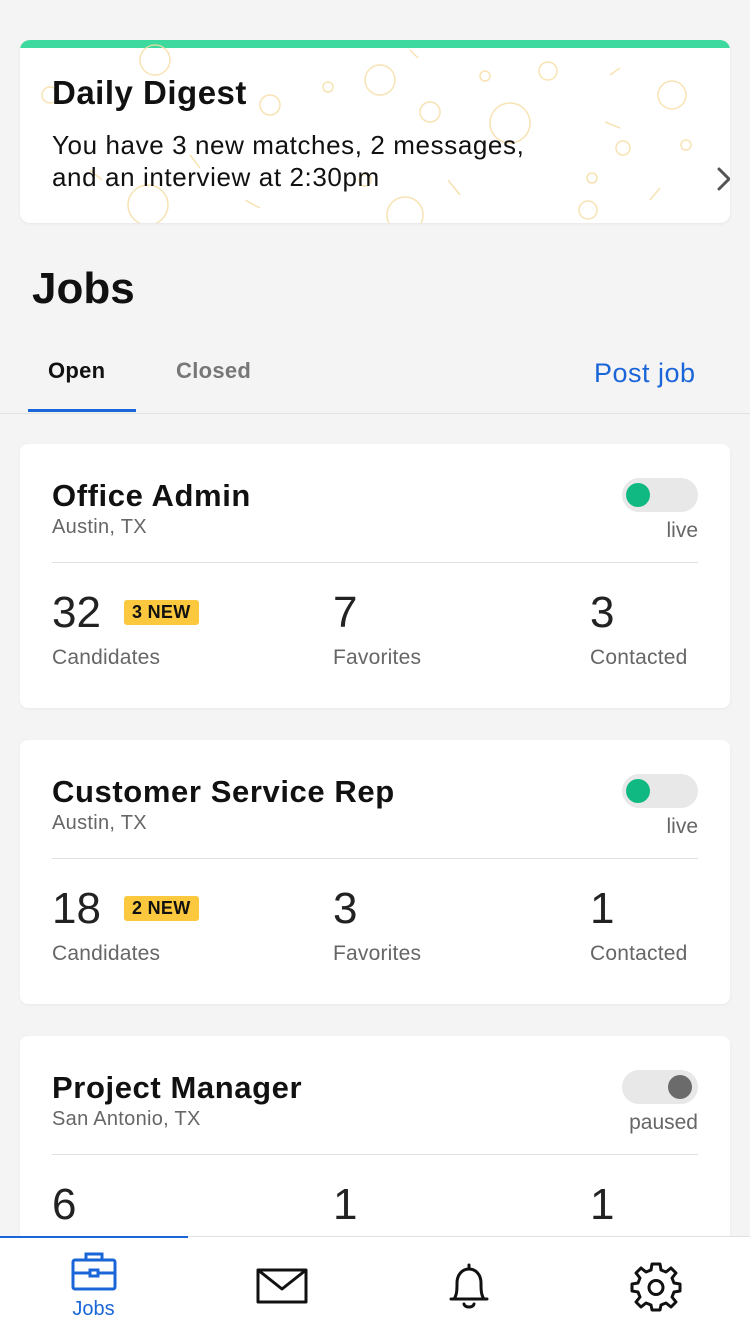 This screenshot has width=750, height=1334. I want to click on digest-title: Daily Digest, so click(149, 92).